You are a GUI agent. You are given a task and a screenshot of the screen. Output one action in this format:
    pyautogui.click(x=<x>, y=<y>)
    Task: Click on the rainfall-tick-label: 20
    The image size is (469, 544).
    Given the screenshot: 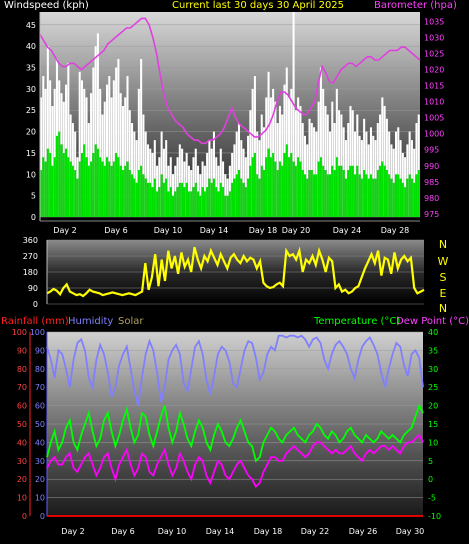 What is the action you would take?
    pyautogui.click(x=22, y=479)
    